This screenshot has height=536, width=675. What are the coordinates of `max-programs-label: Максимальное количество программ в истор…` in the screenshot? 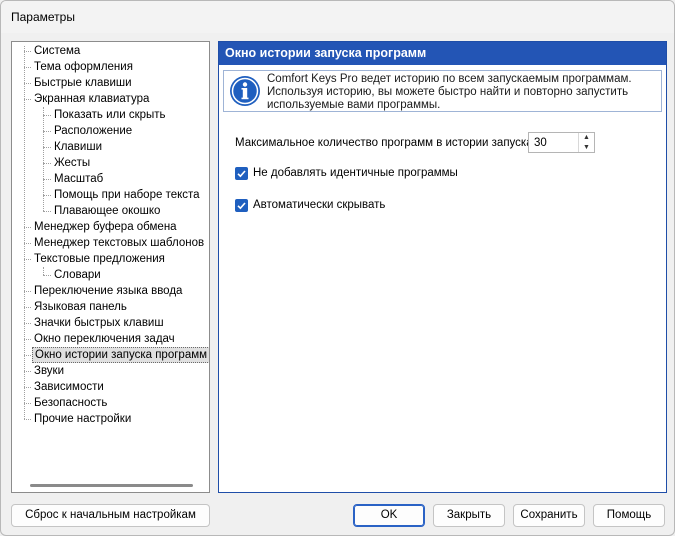 It's located at (385, 143).